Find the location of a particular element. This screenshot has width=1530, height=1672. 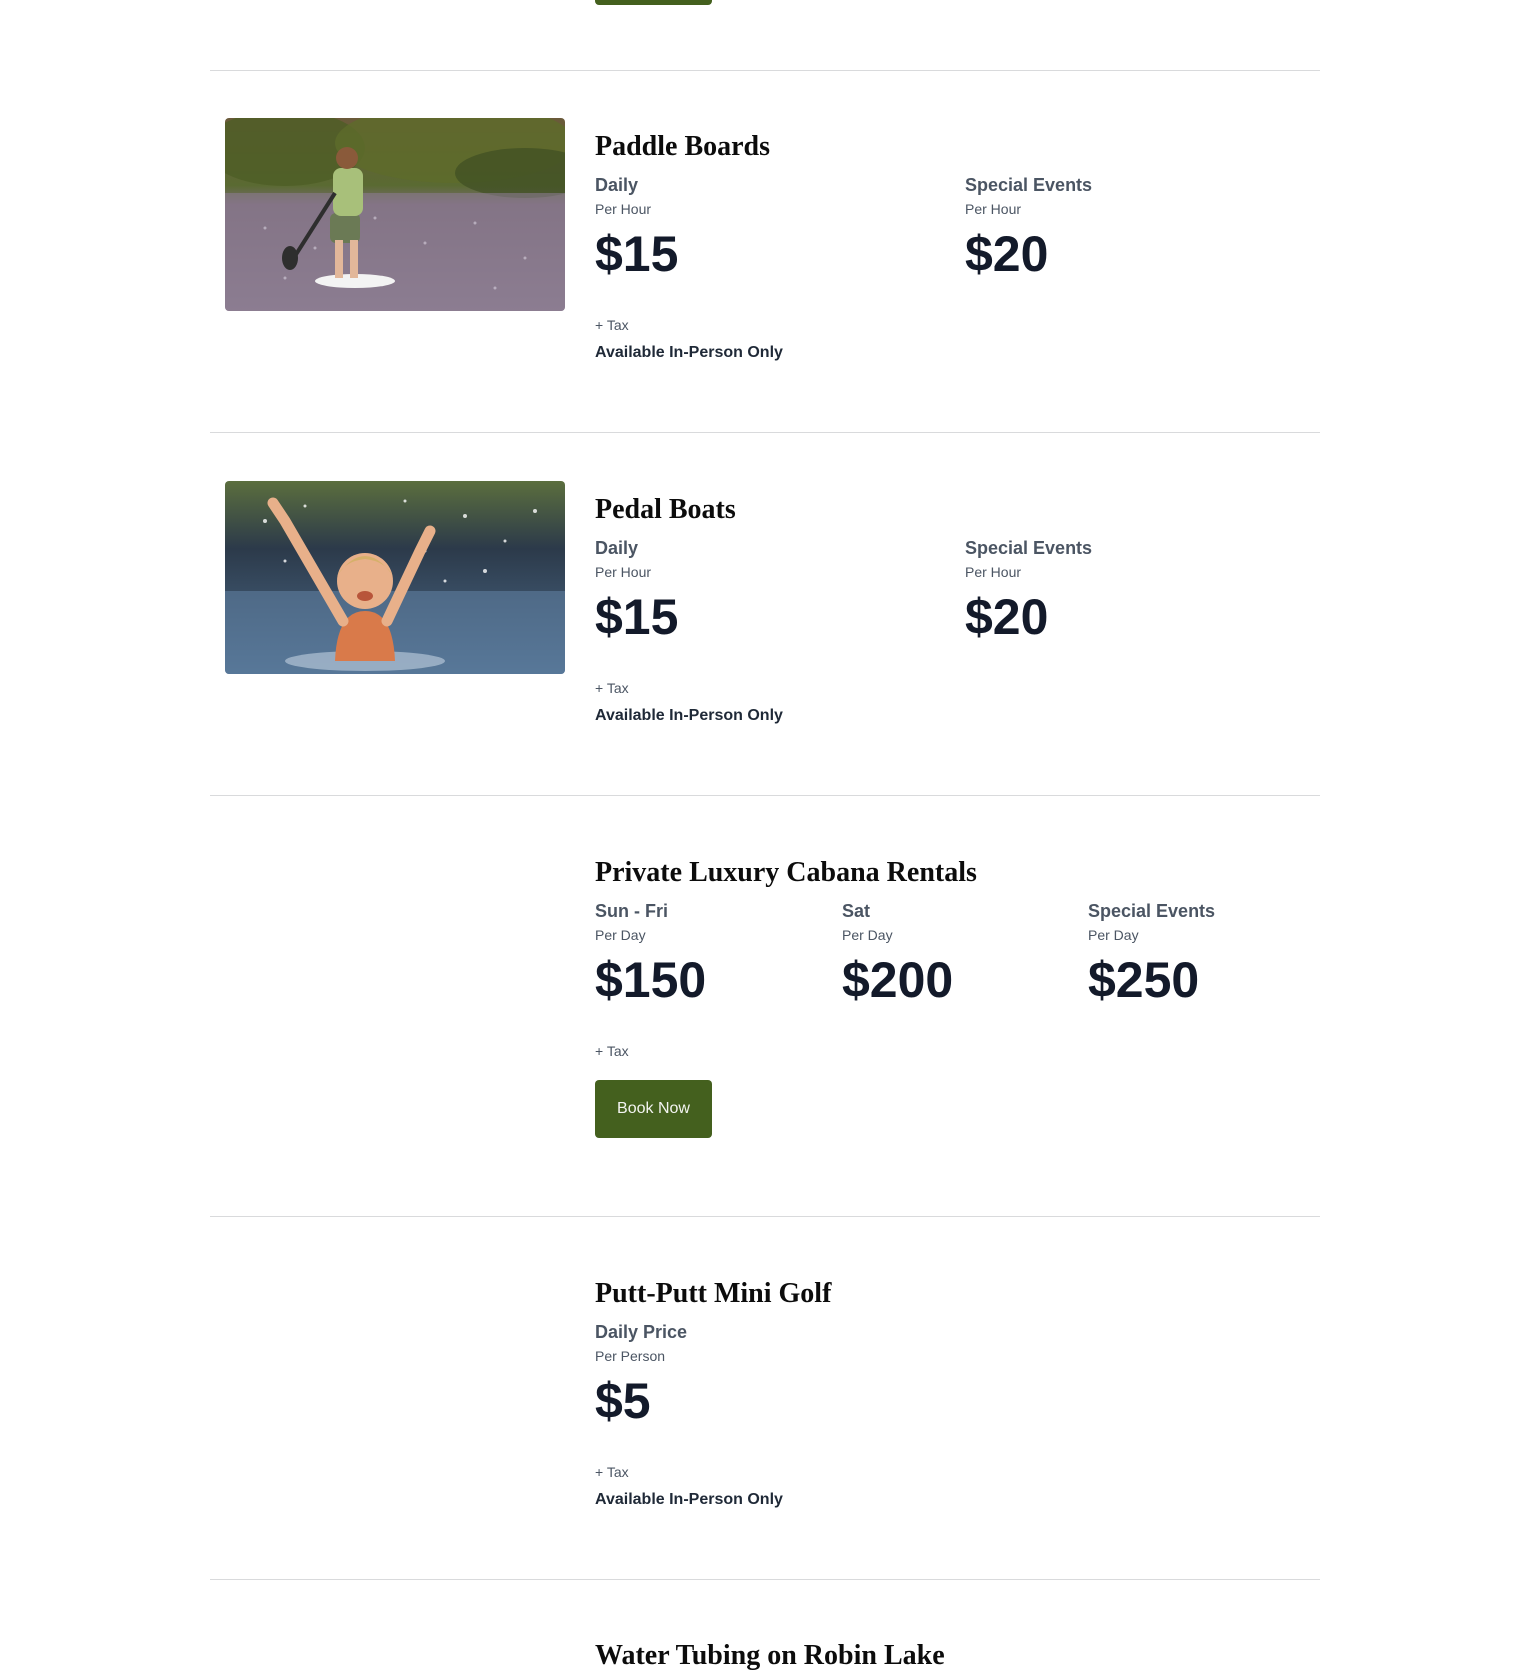

offering-title: Paddle Boards is located at coordinates (683, 146).